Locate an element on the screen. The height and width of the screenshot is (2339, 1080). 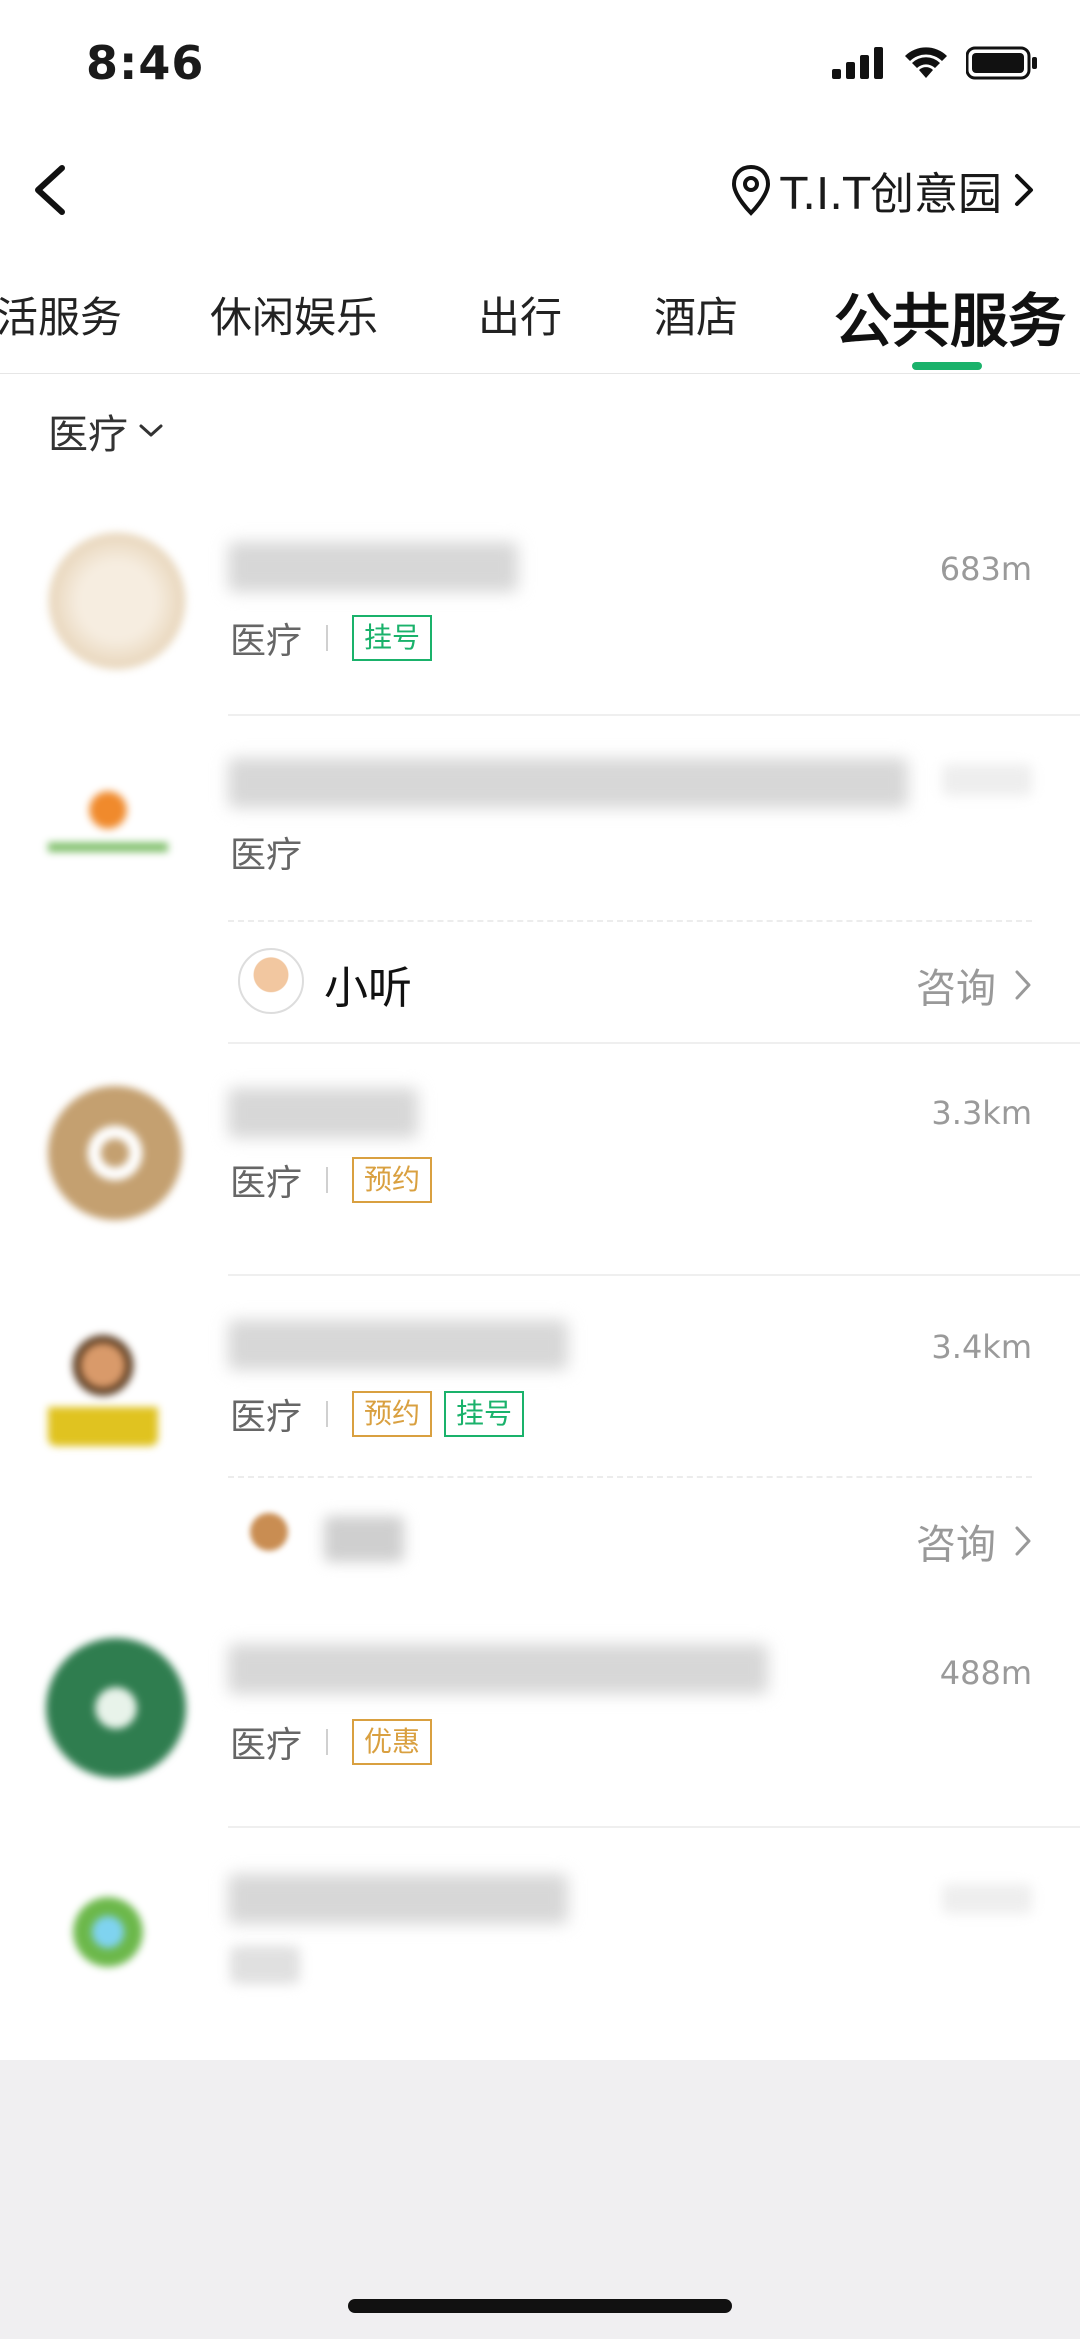
tab-travel: 出行 is located at coordinates (520, 314).